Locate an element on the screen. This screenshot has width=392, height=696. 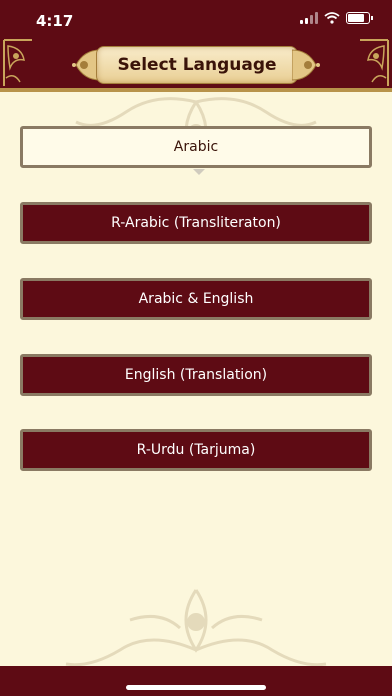
page-title: Select Language is located at coordinates (197, 65).